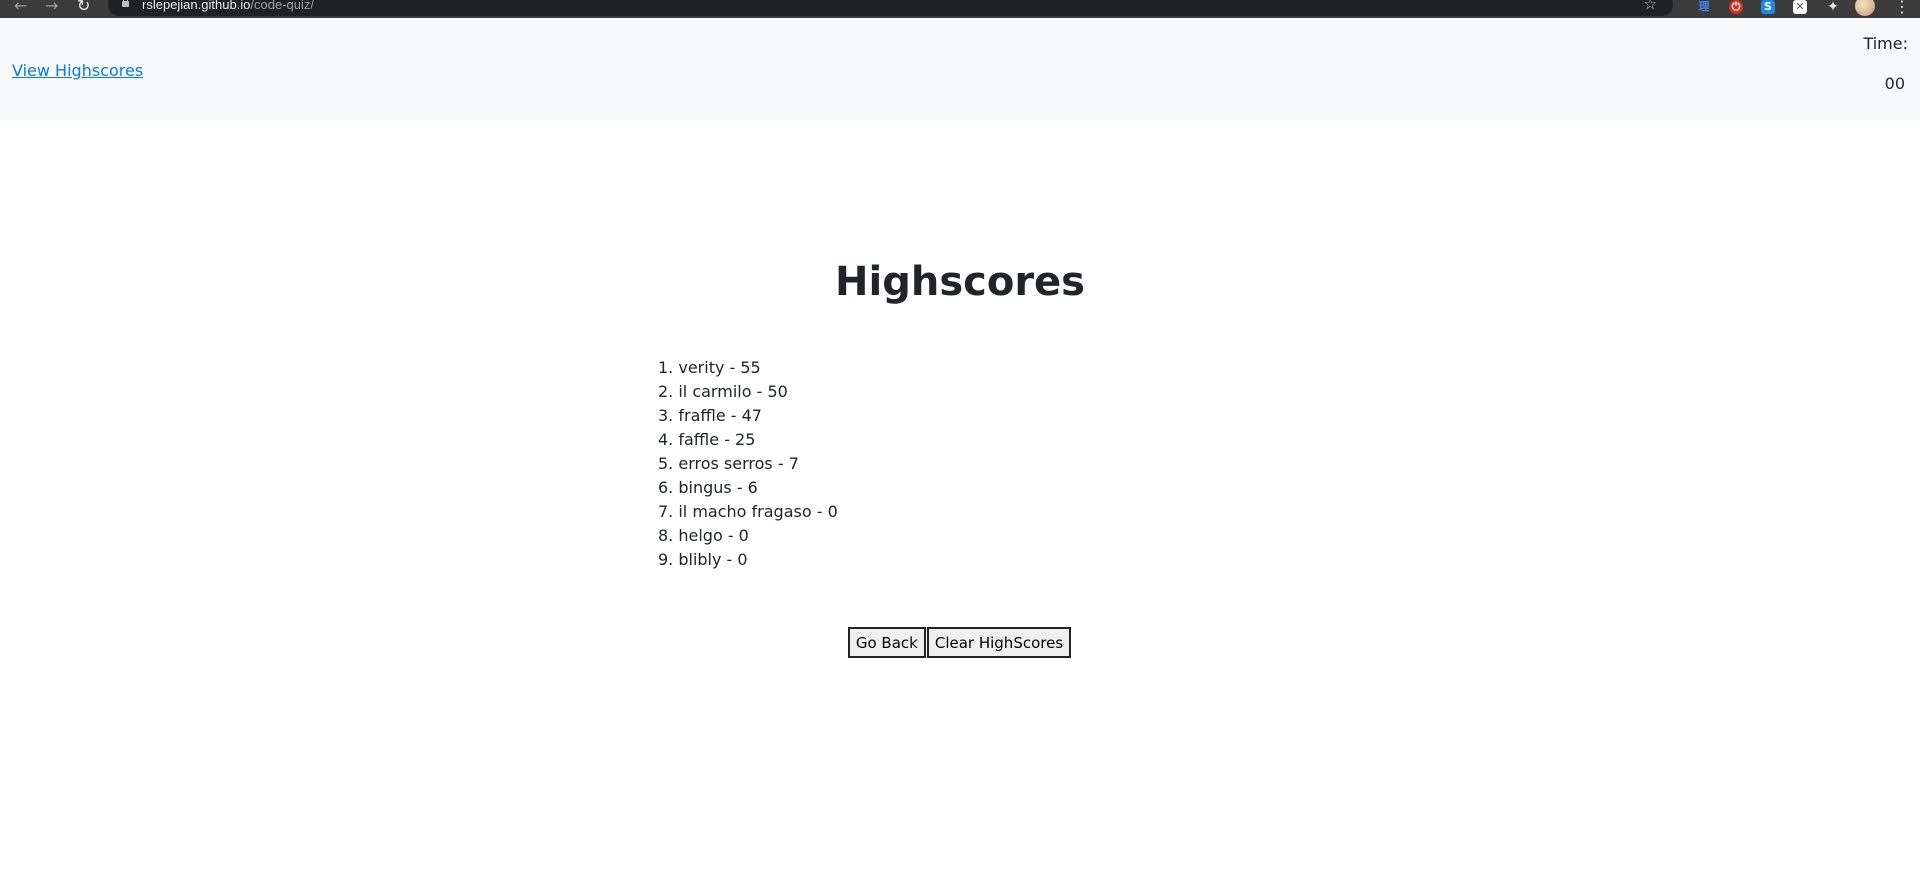  What do you see at coordinates (1833, 7) in the screenshot?
I see `extensions-puzzle-icon: ✦` at bounding box center [1833, 7].